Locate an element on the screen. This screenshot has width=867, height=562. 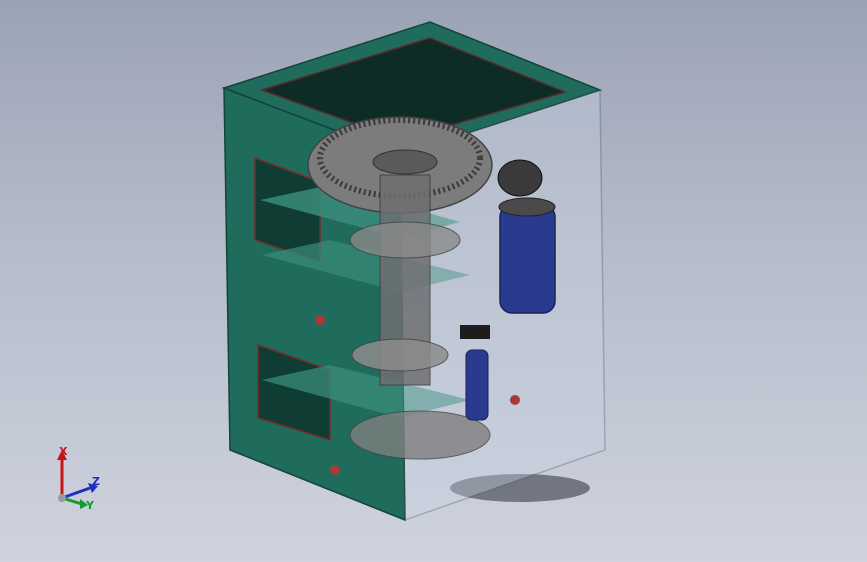
motor-coupler is located at coordinates (520, 178).